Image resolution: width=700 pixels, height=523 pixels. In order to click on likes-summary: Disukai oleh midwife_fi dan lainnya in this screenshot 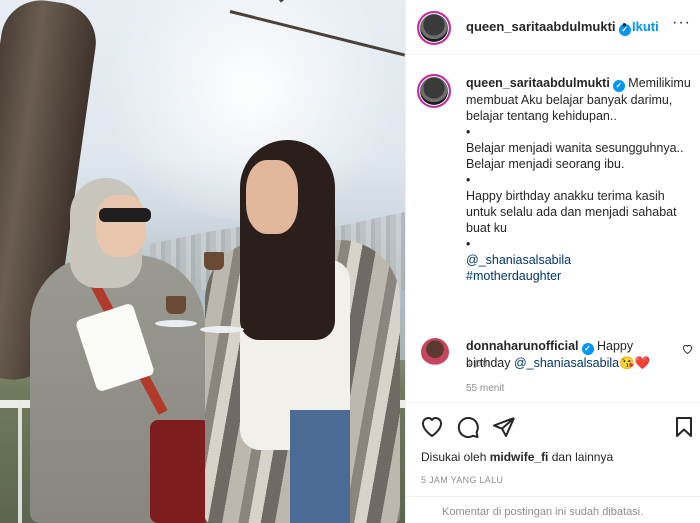, I will do `click(517, 457)`.